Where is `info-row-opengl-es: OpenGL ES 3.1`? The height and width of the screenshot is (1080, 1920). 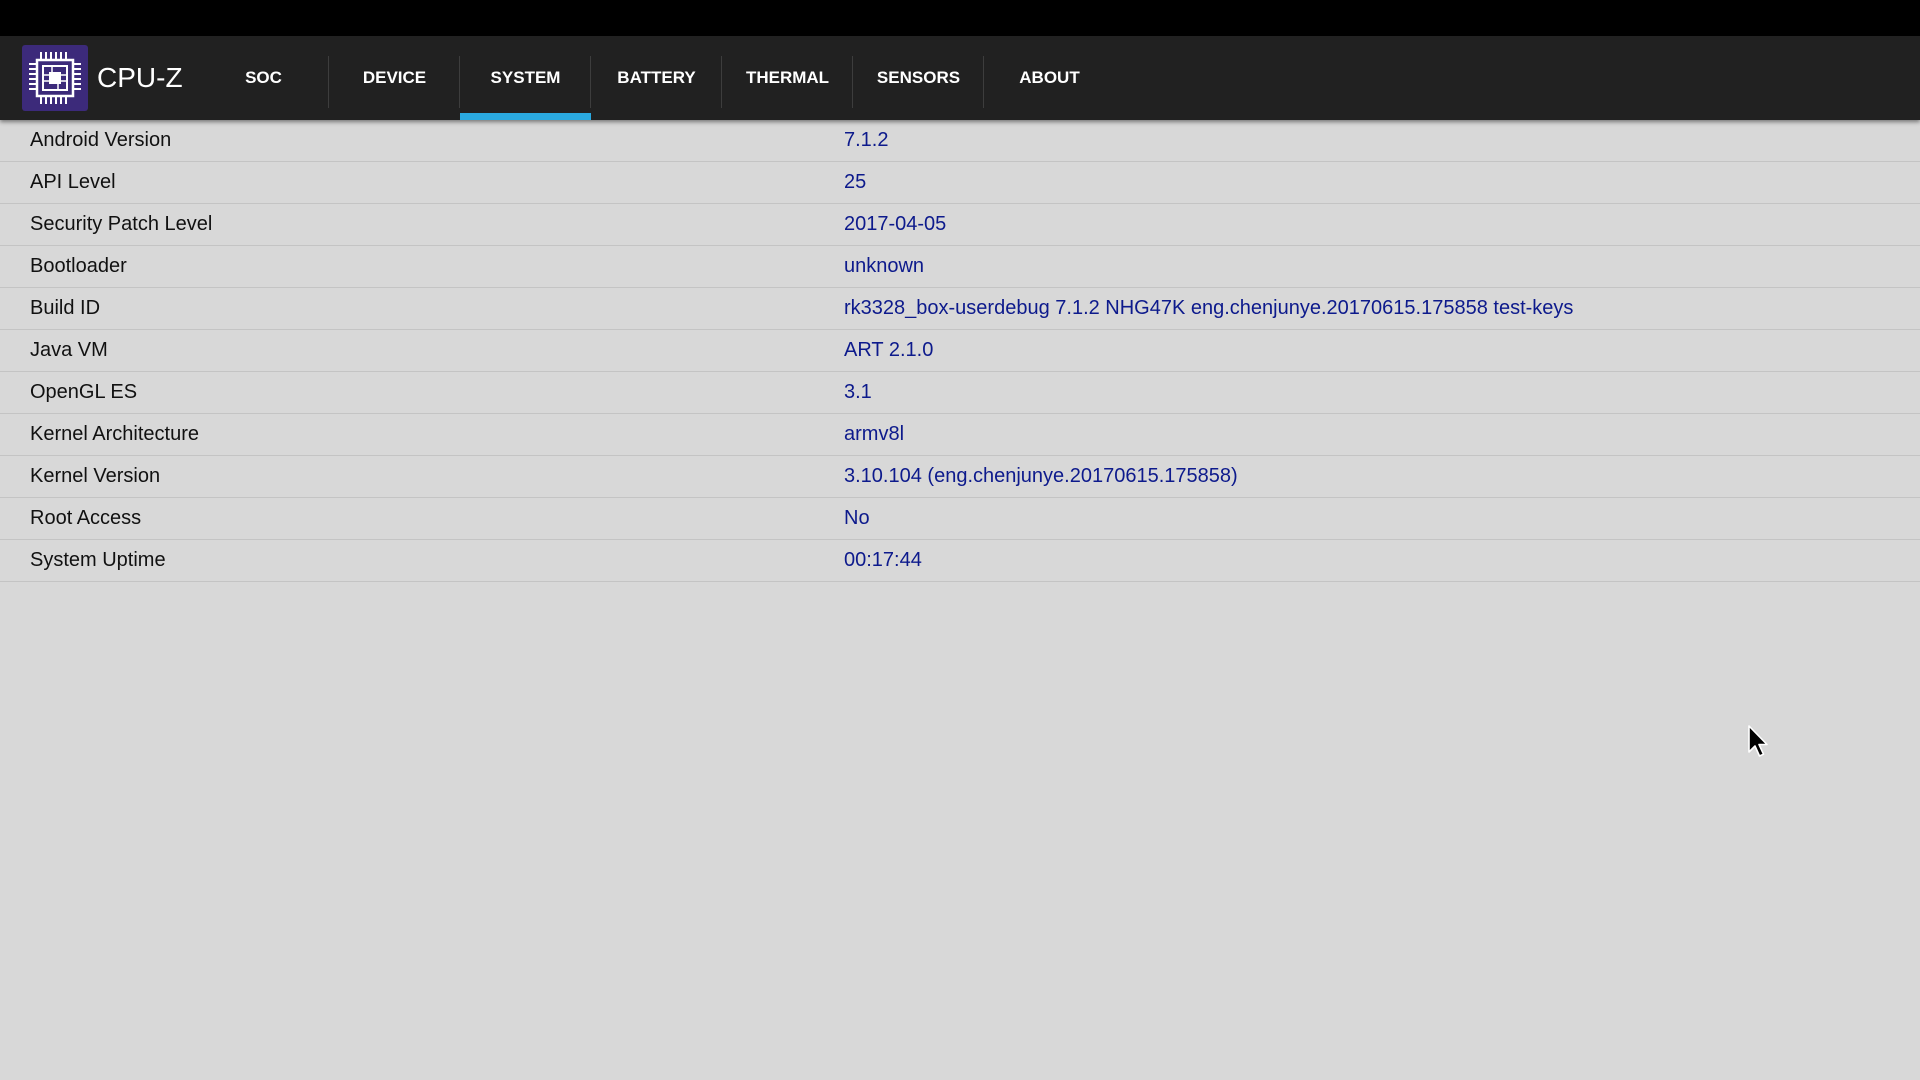 info-row-opengl-es: OpenGL ES 3.1 is located at coordinates (960, 393).